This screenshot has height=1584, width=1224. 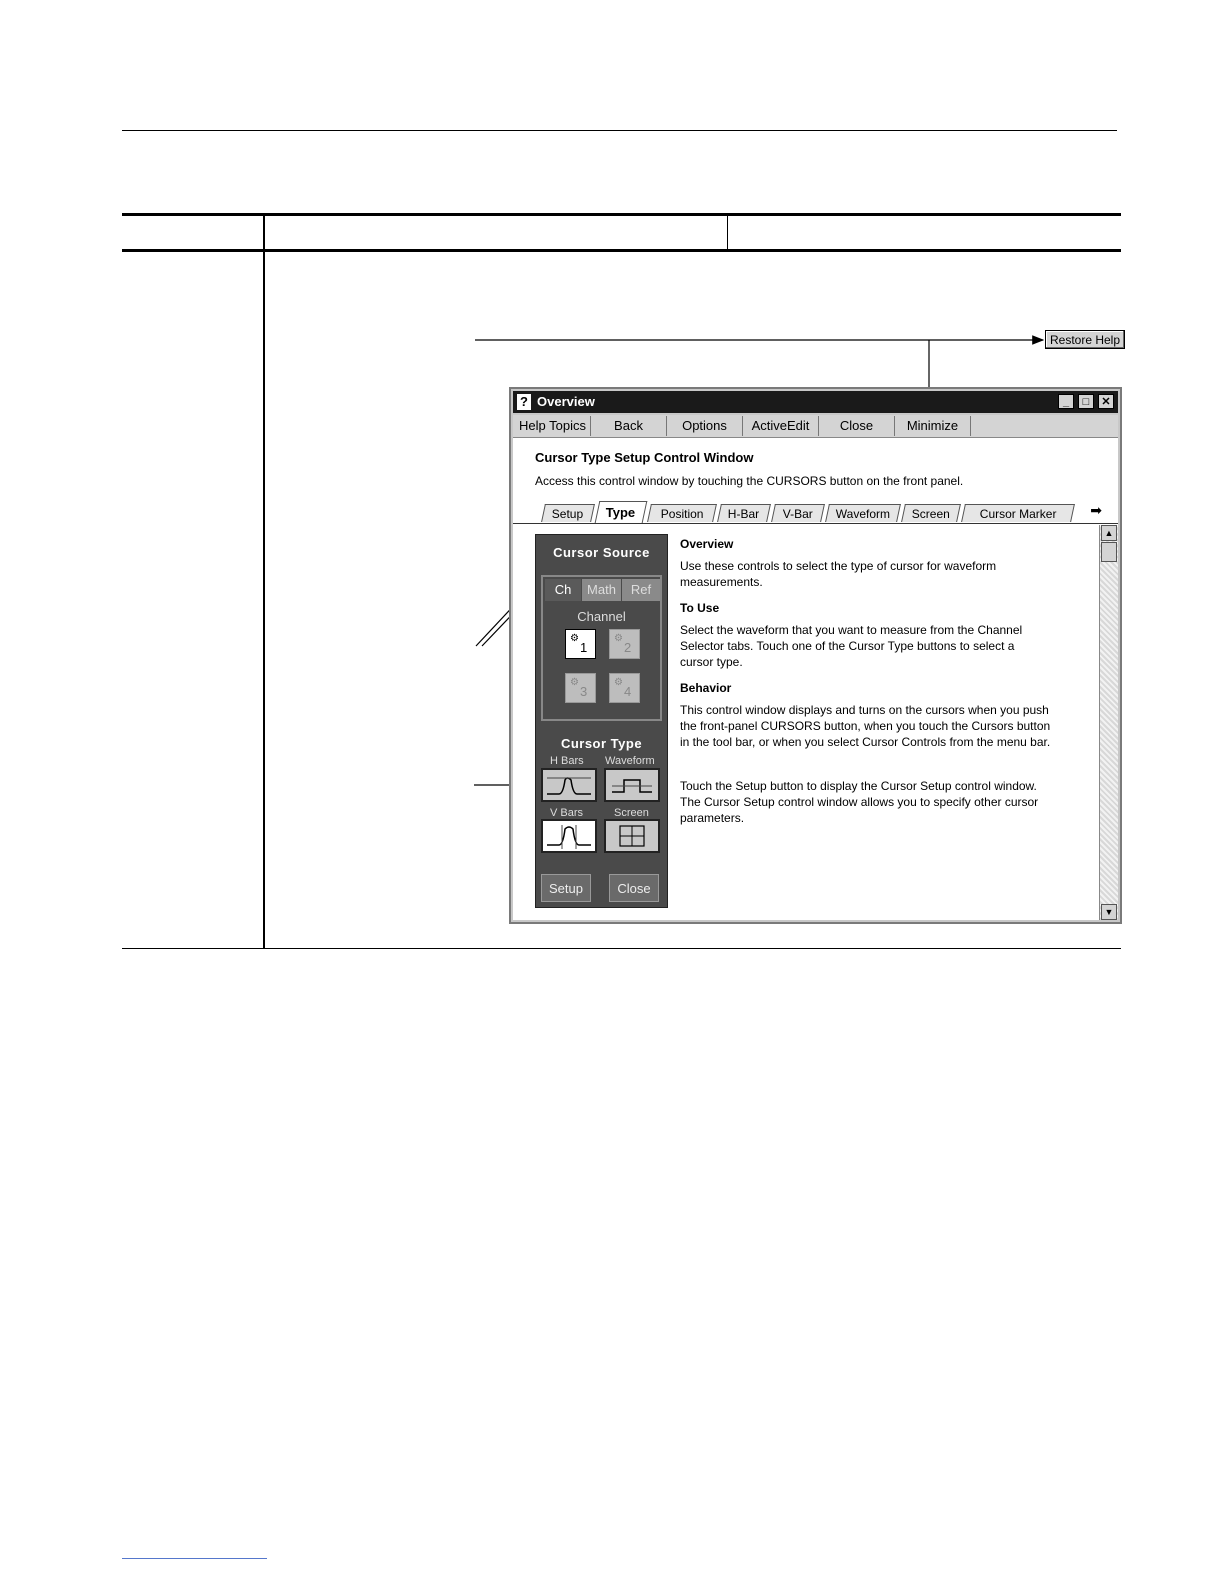 What do you see at coordinates (566, 401) in the screenshot?
I see `window-title: Overview` at bounding box center [566, 401].